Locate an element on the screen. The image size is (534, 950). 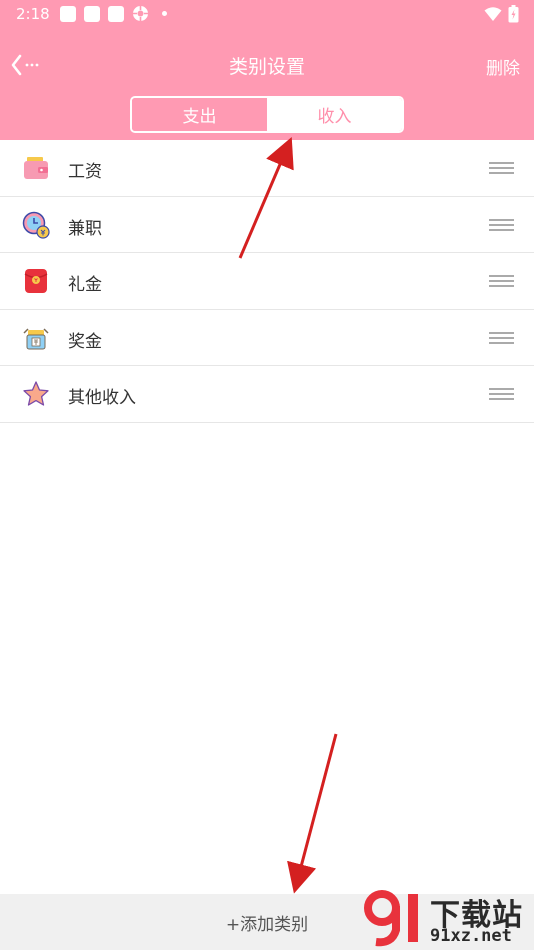
status-time: 2:18 is located at coordinates (33, 14).